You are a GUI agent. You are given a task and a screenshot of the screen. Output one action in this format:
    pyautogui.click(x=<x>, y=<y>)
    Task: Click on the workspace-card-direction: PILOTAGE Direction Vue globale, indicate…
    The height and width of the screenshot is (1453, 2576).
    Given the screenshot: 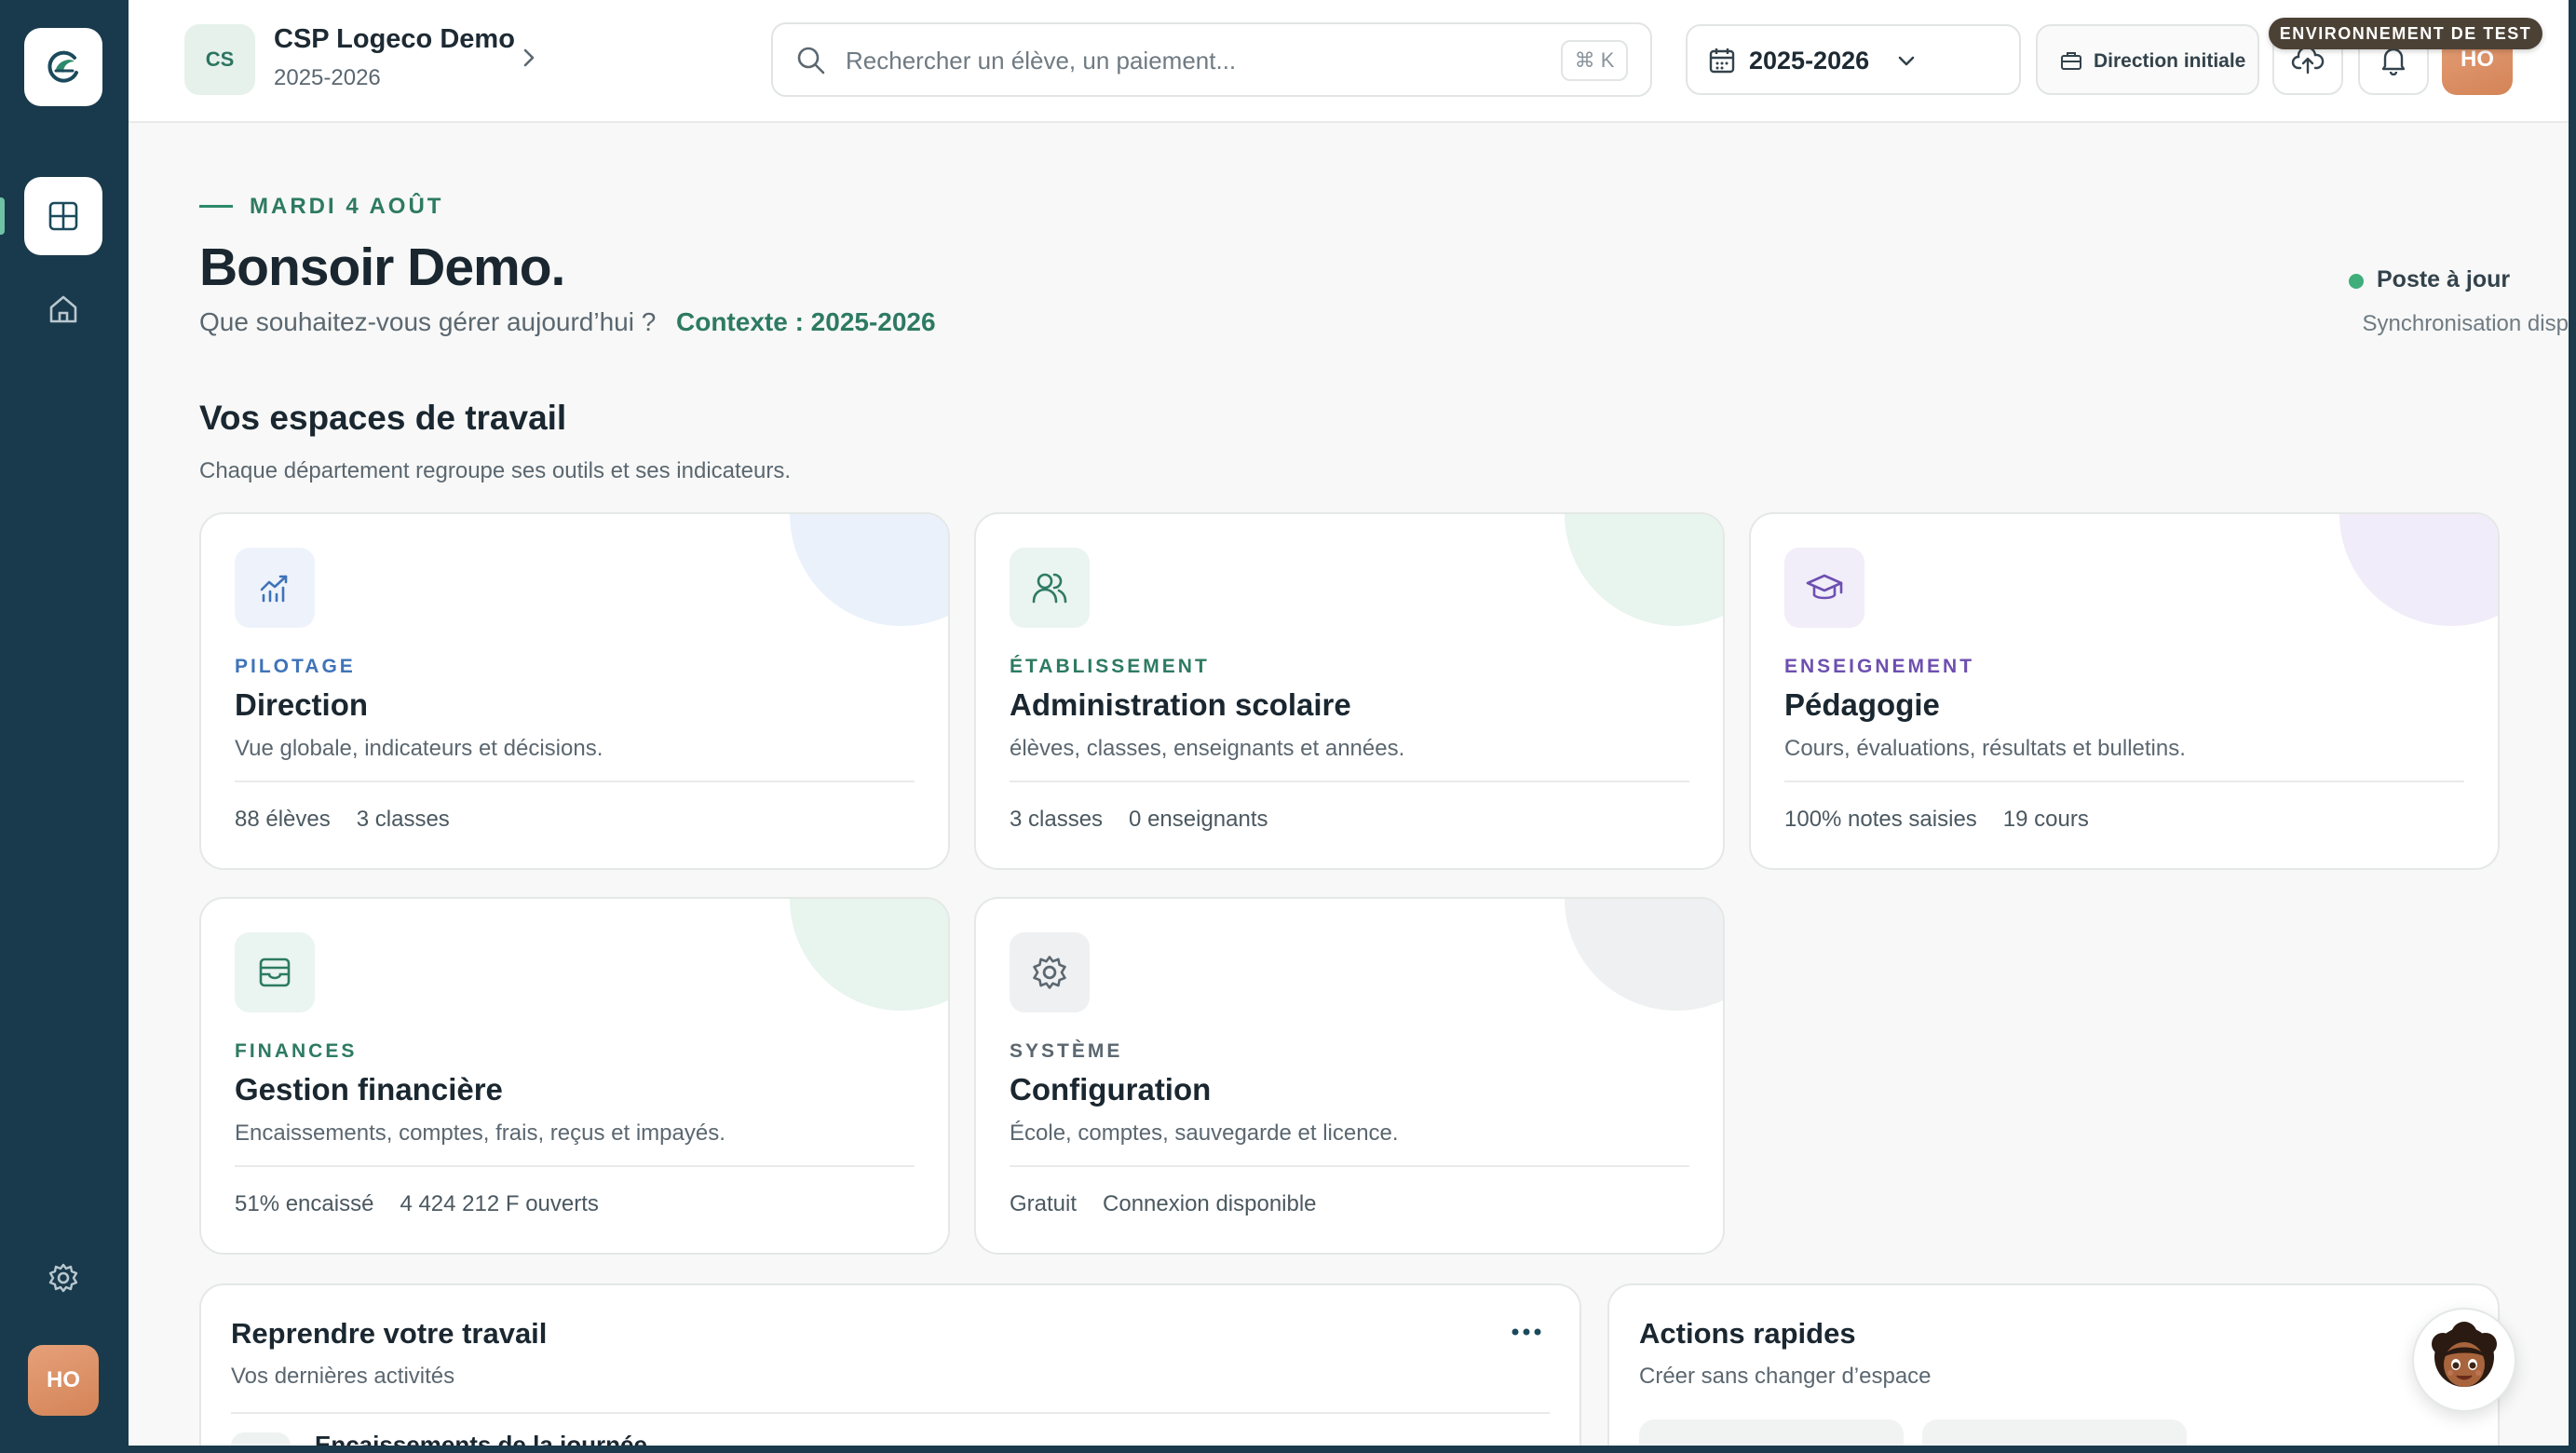 What is the action you would take?
    pyautogui.click(x=574, y=691)
    